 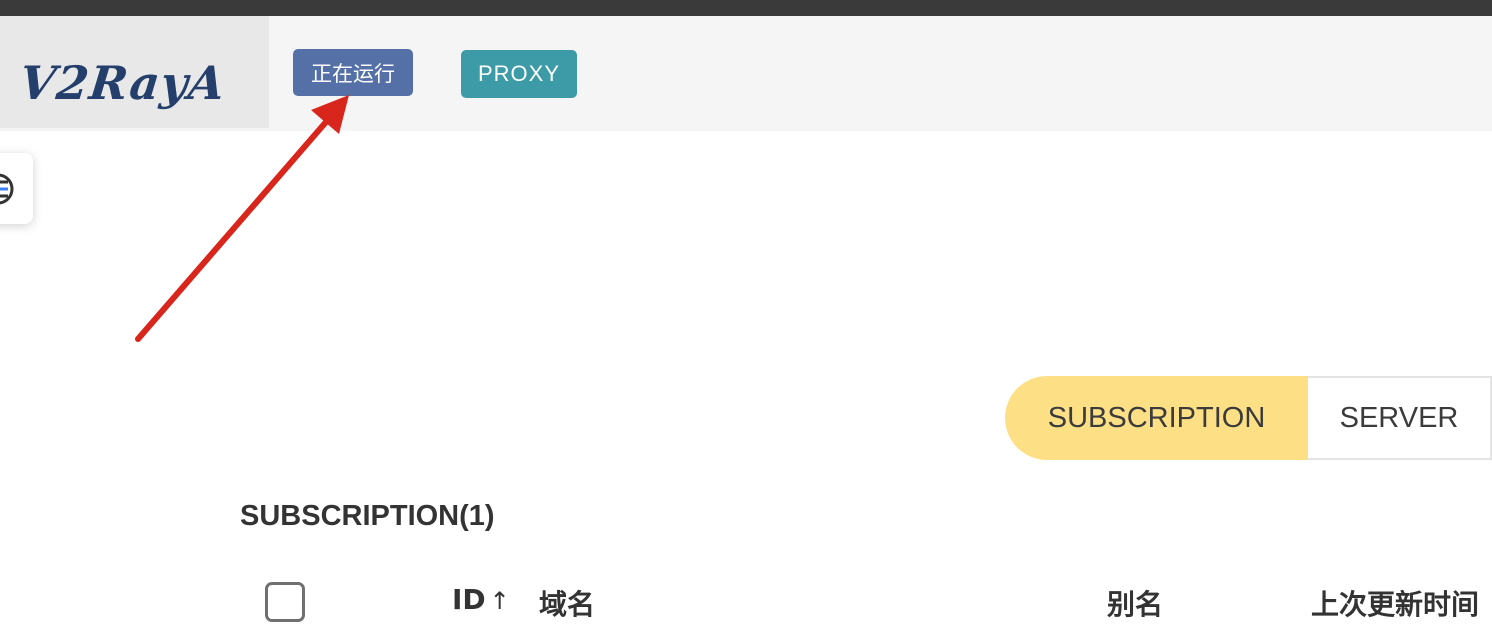 What do you see at coordinates (519, 74) in the screenshot?
I see `proxy-button: PROXY` at bounding box center [519, 74].